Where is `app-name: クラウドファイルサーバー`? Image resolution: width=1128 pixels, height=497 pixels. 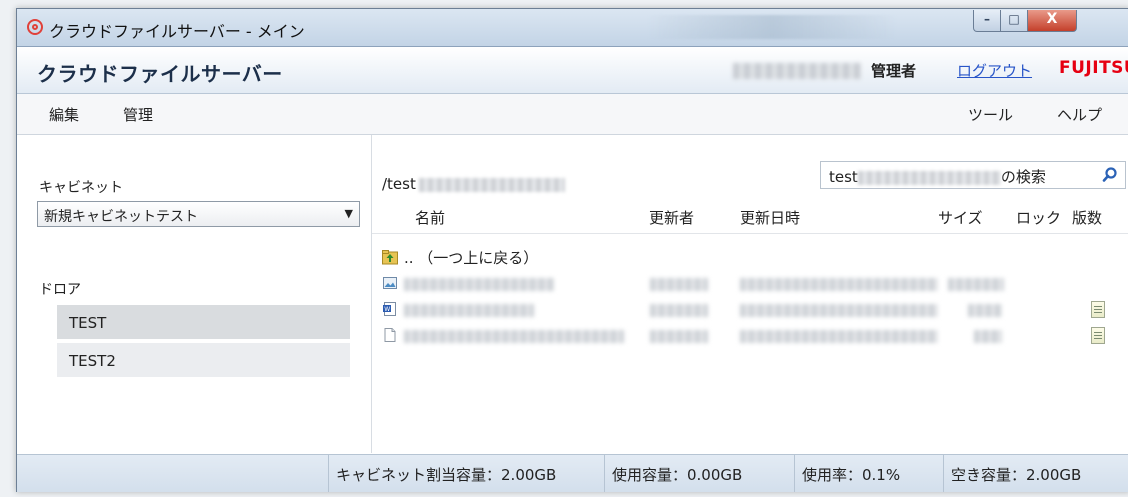 app-name: クラウドファイルサーバー is located at coordinates (160, 74).